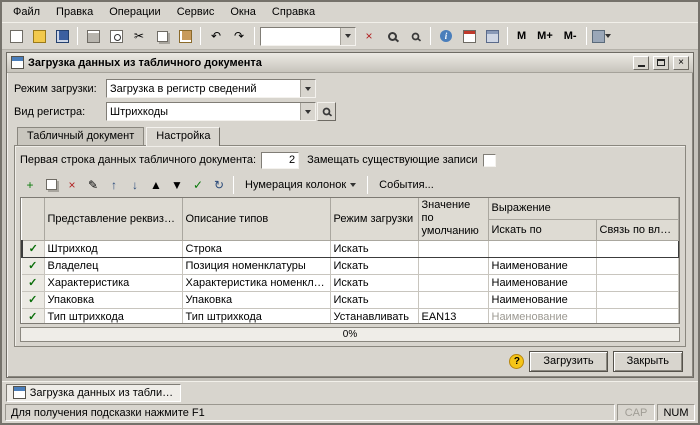 The height and width of the screenshot is (425, 700). What do you see at coordinates (114, 185) in the screenshot?
I see `move-up-button: ↑` at bounding box center [114, 185].